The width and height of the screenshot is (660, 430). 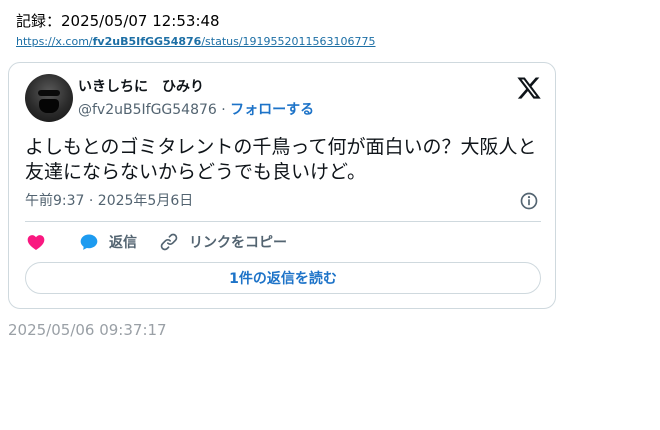 I want to click on url-prefix: https://x.com/, so click(x=54, y=41).